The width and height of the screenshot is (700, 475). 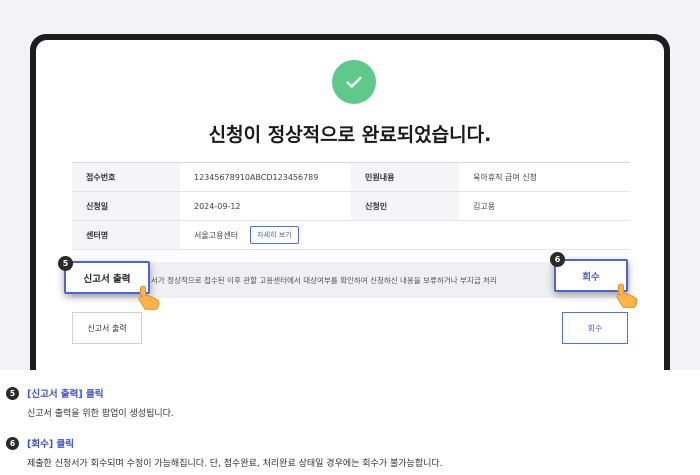 What do you see at coordinates (274, 235) in the screenshot?
I see `detail-view-button: 자세히 보기` at bounding box center [274, 235].